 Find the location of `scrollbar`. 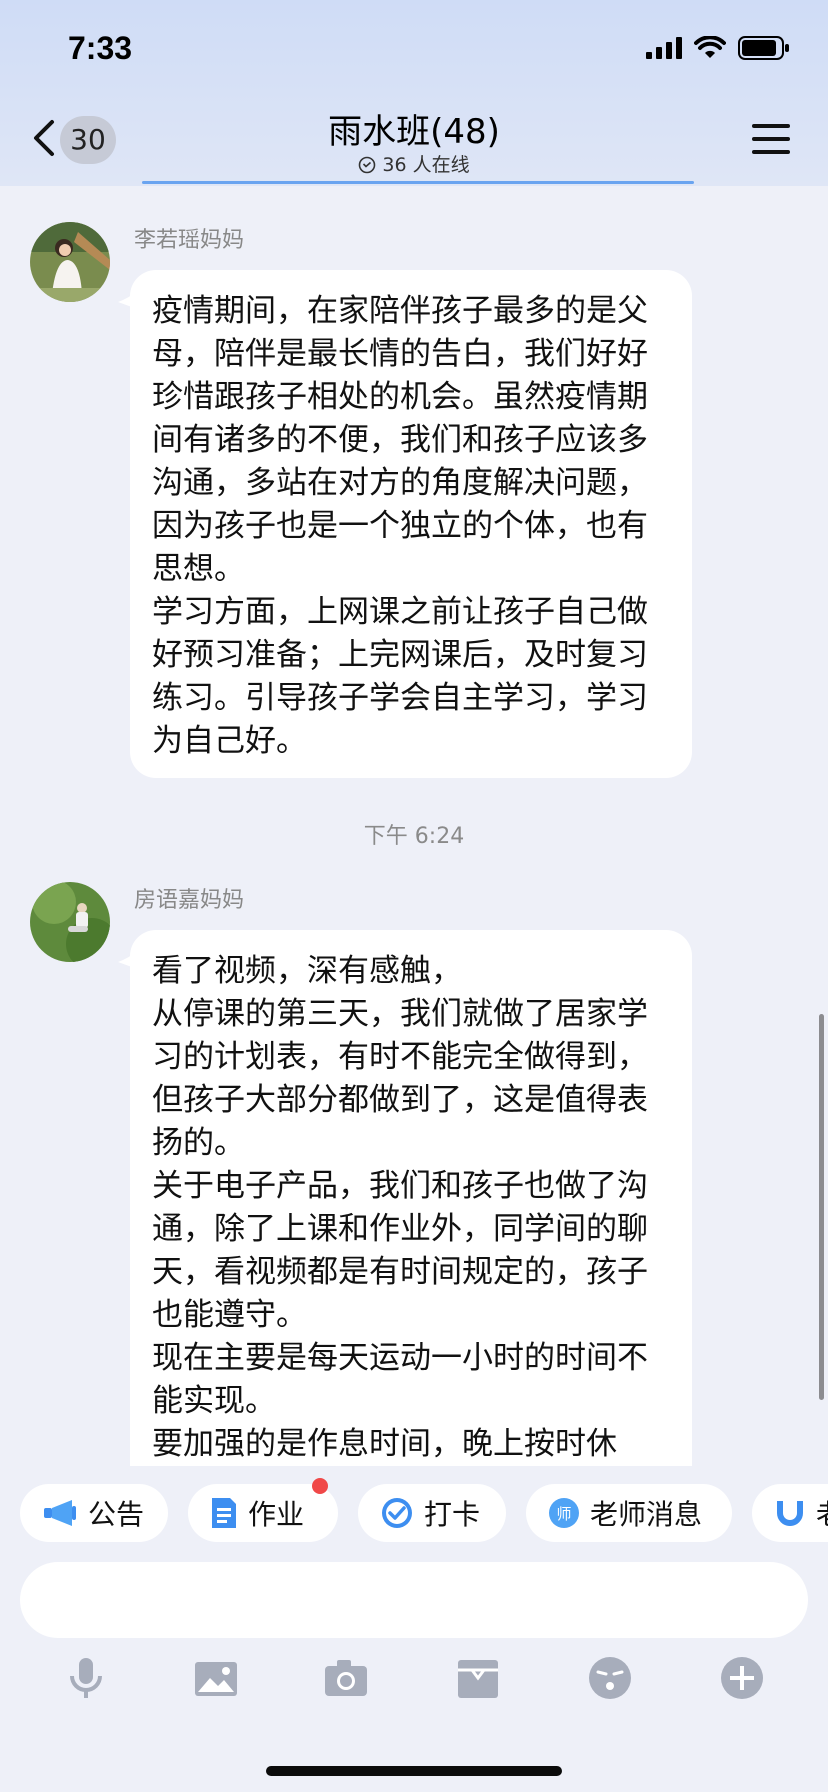

scrollbar is located at coordinates (821, 1207).